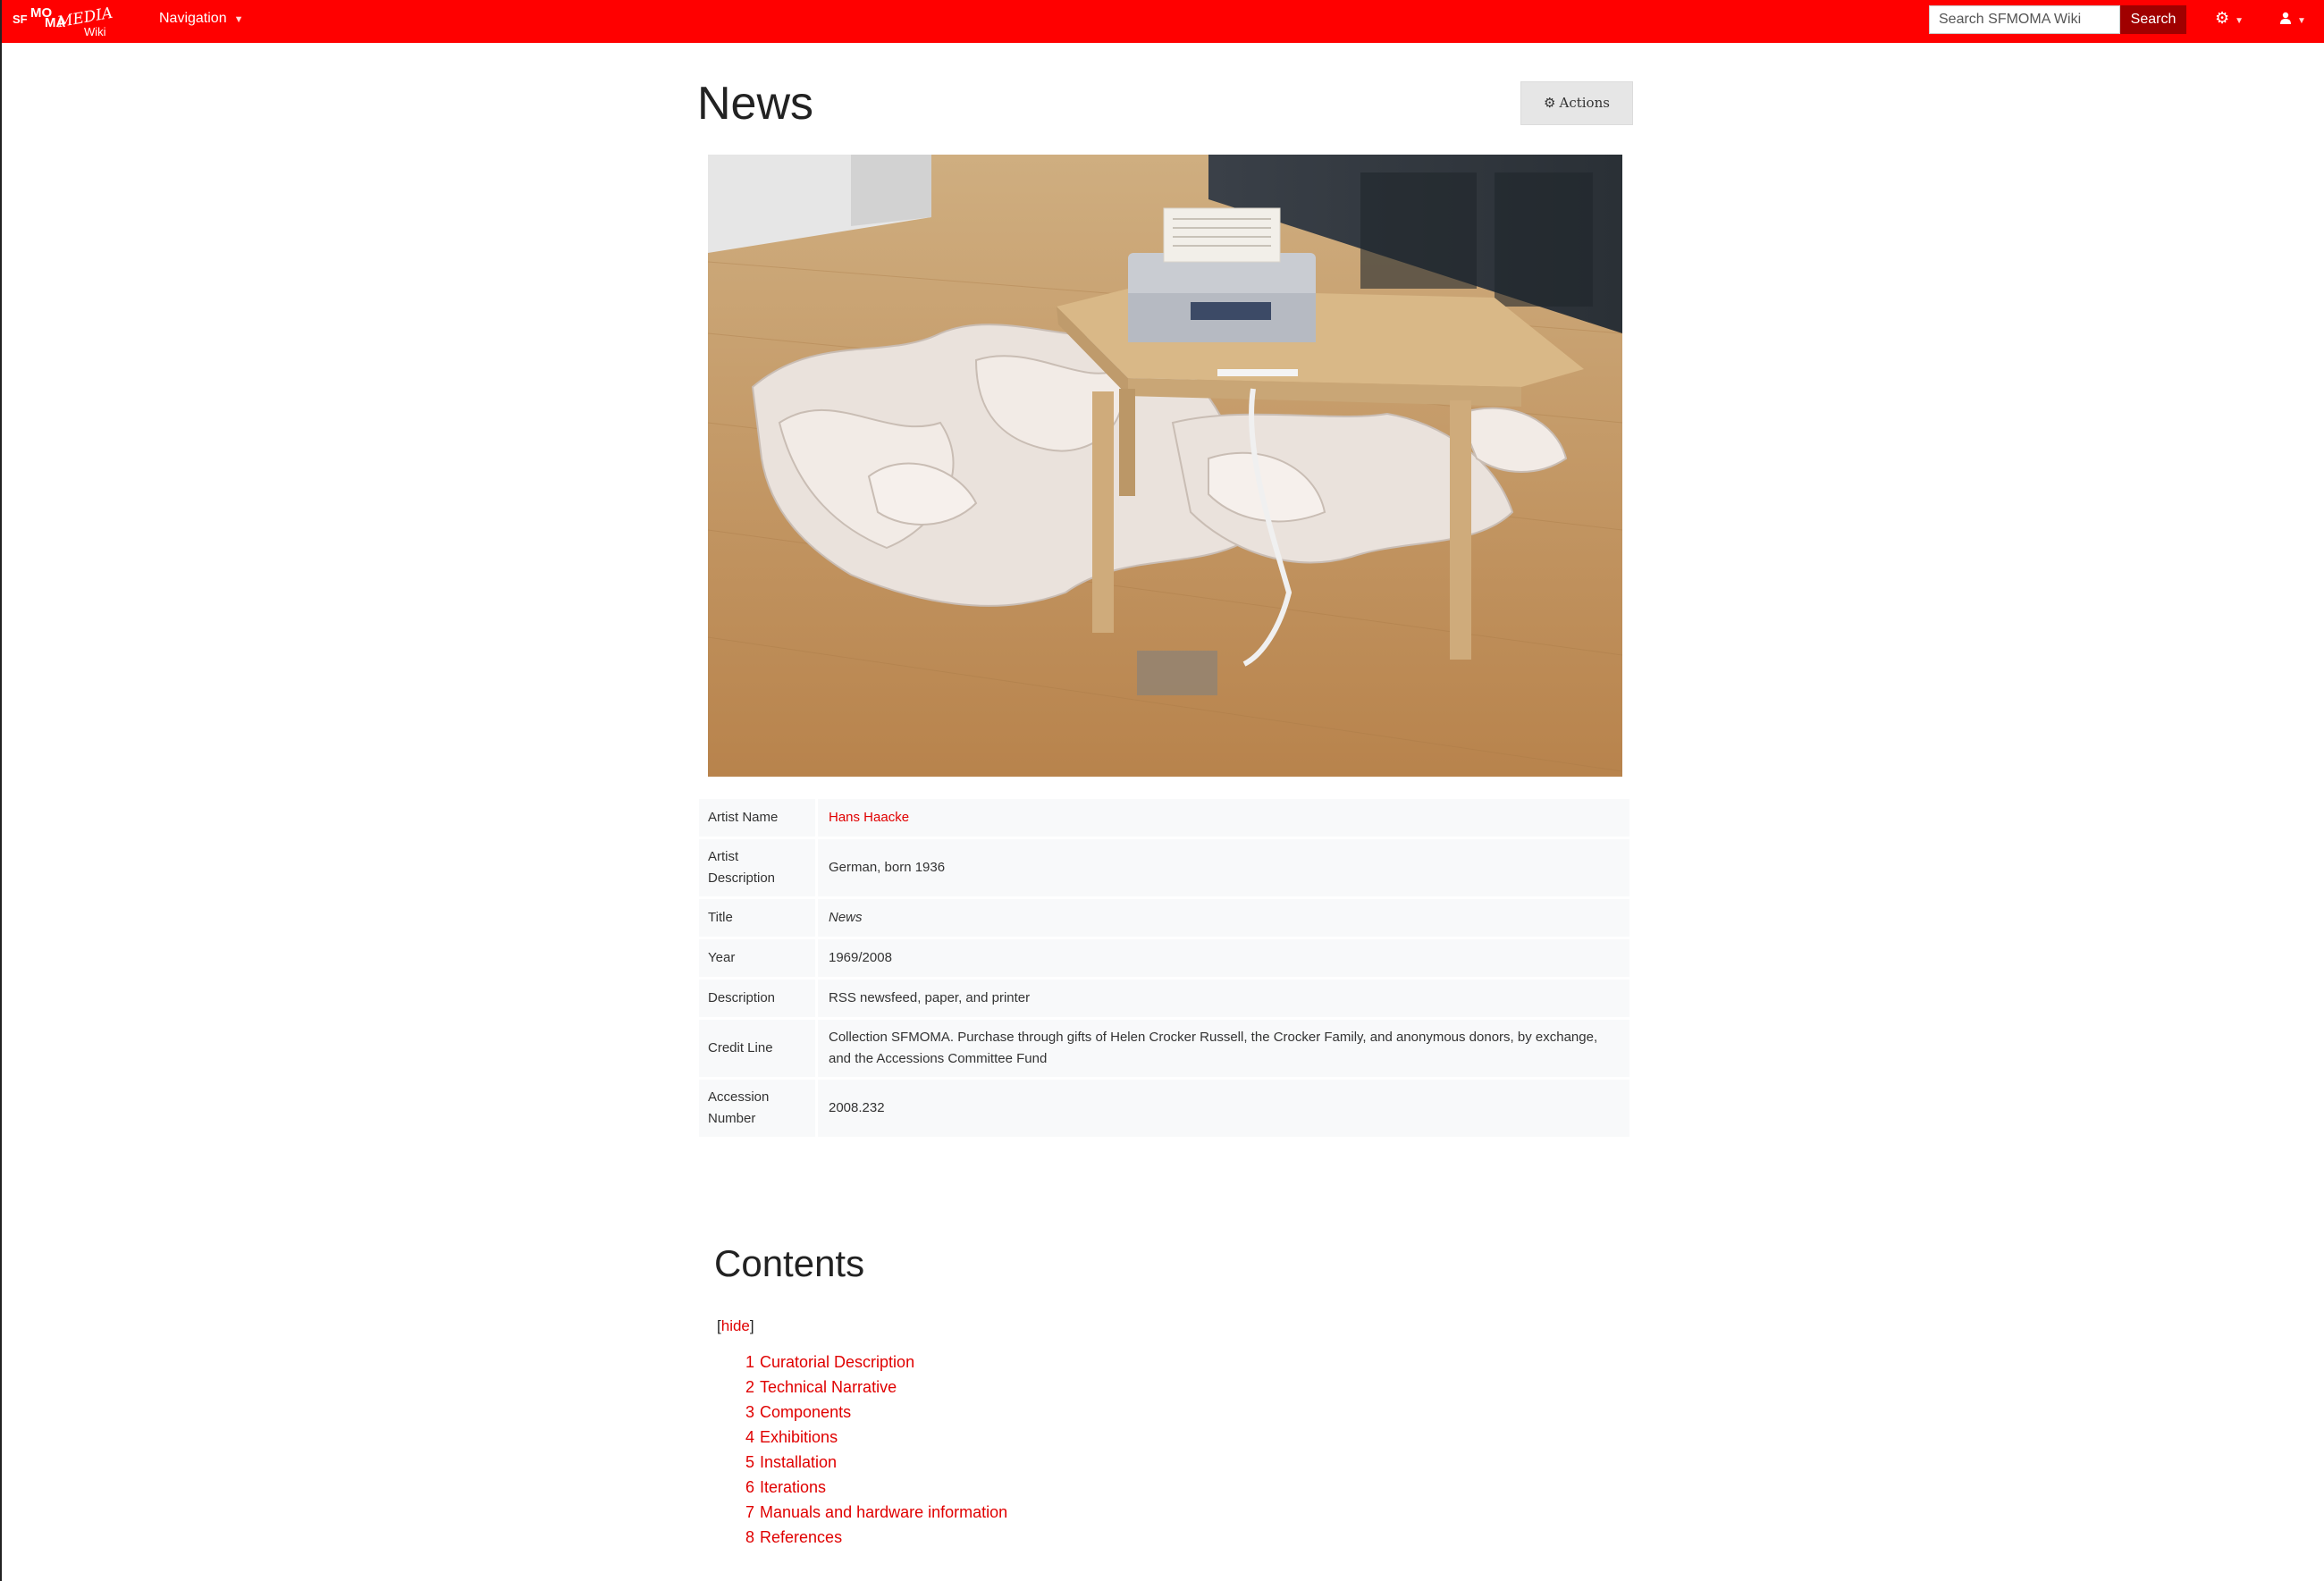 The height and width of the screenshot is (1581, 2324). Describe the element at coordinates (20, 20) in the screenshot. I see `logo-sf: SF` at that location.